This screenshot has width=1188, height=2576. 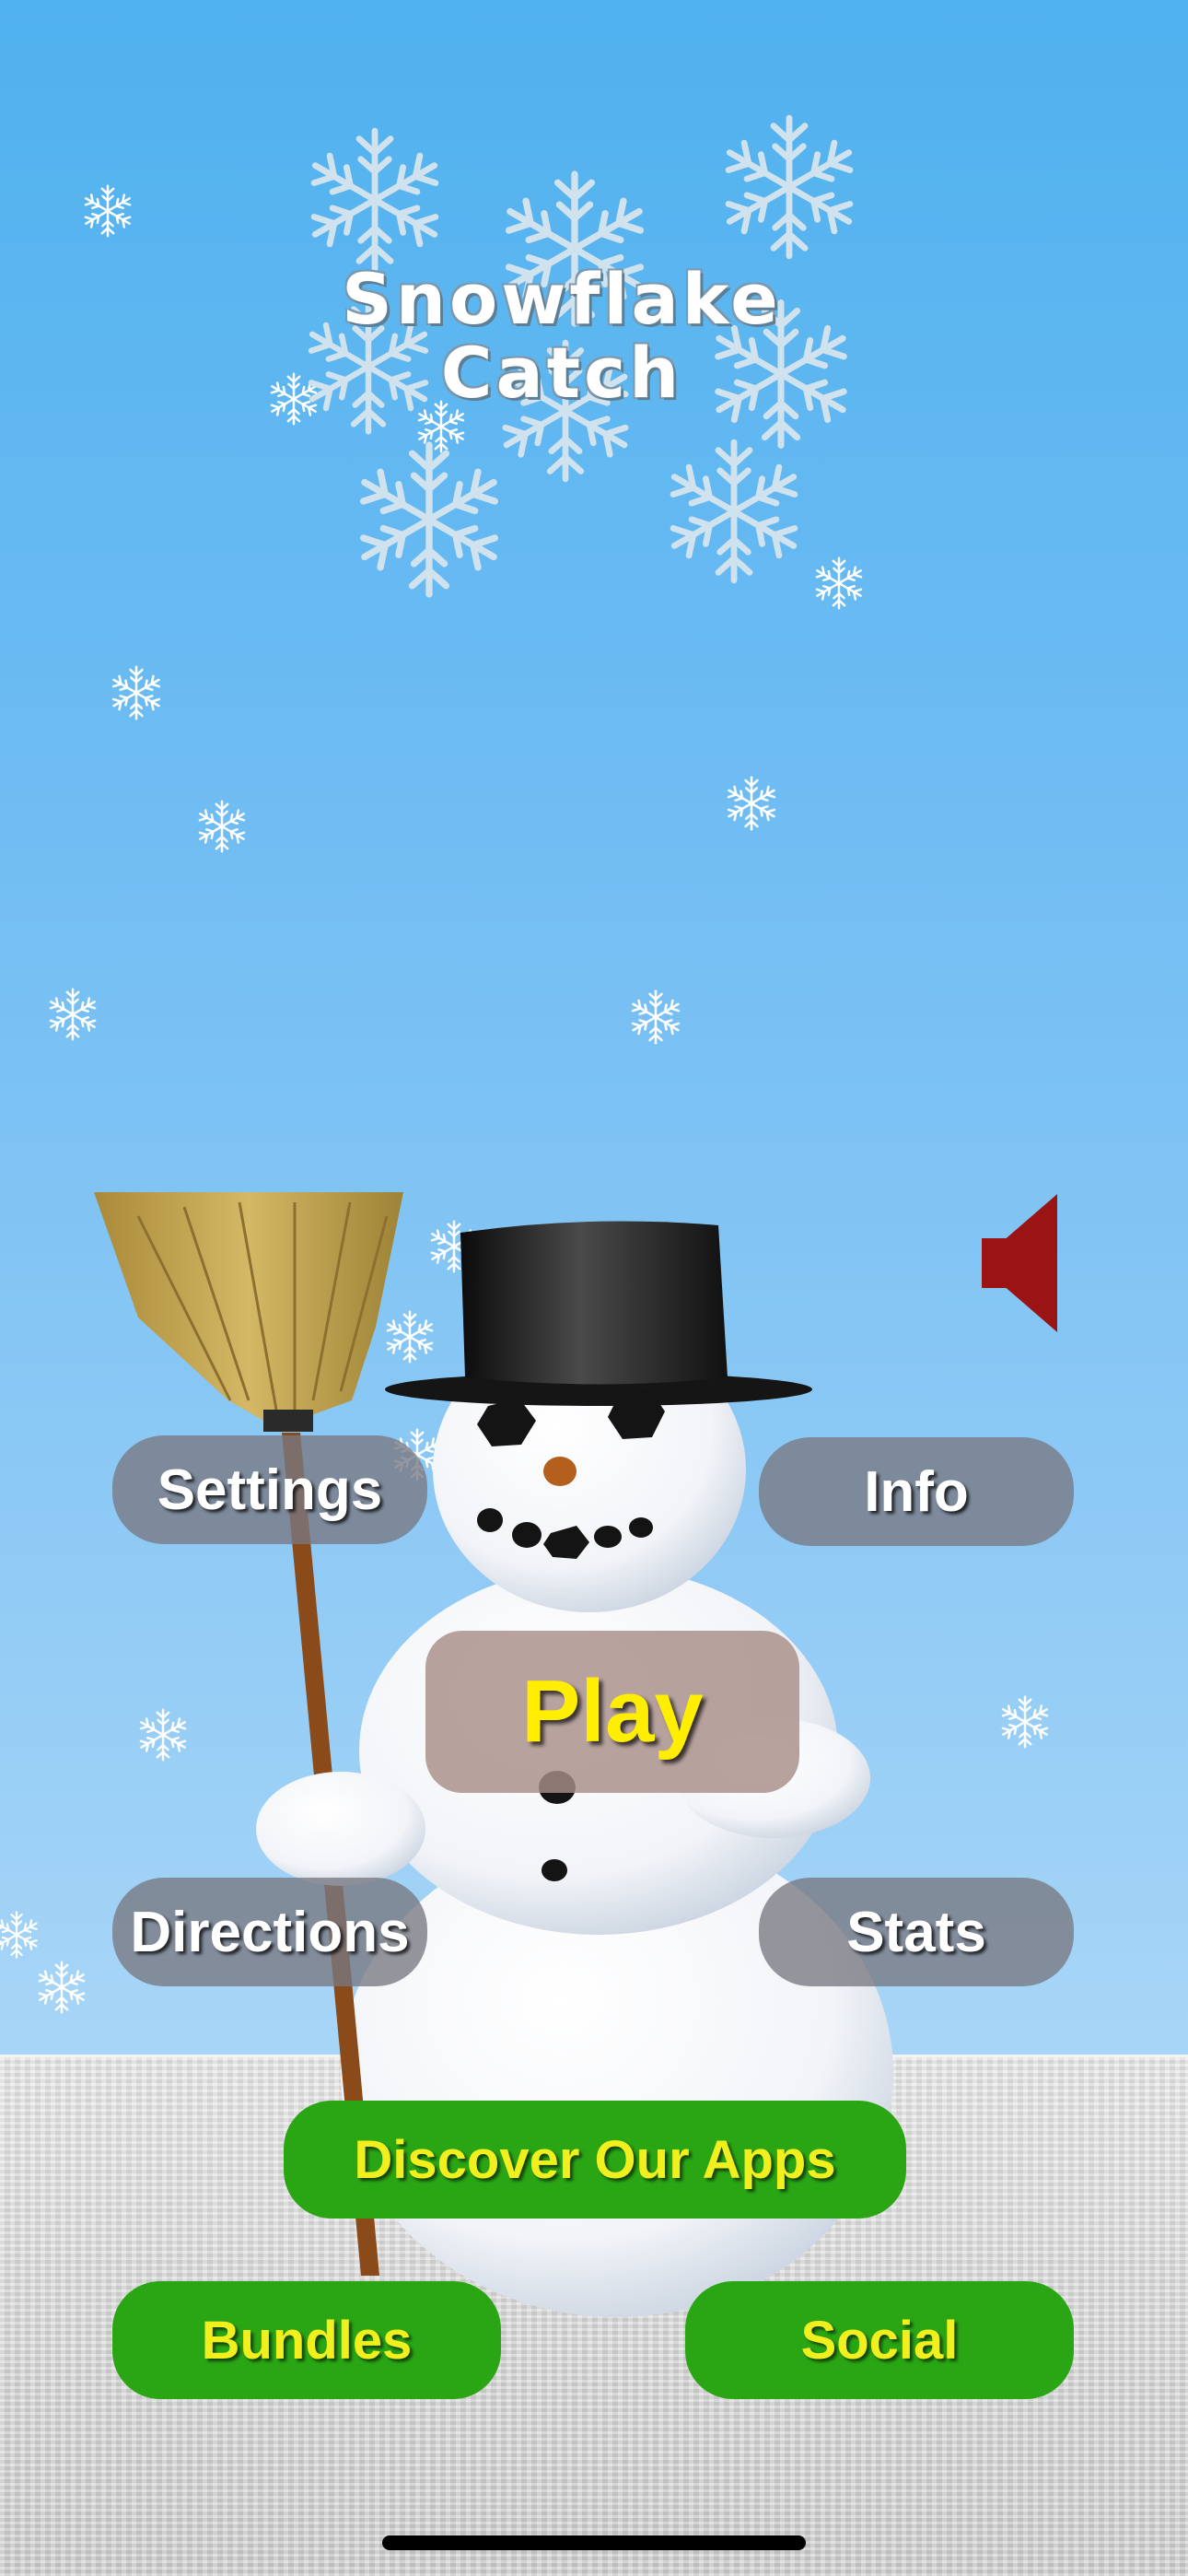 What do you see at coordinates (561, 373) in the screenshot?
I see `title-line-2: Catch` at bounding box center [561, 373].